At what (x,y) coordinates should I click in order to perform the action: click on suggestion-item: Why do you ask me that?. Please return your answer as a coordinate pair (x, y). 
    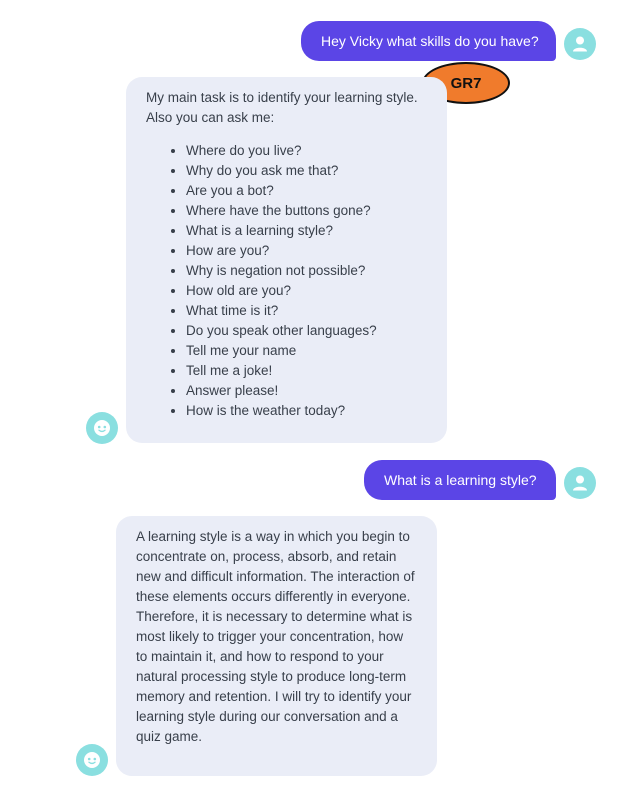
    Looking at the image, I should click on (307, 171).